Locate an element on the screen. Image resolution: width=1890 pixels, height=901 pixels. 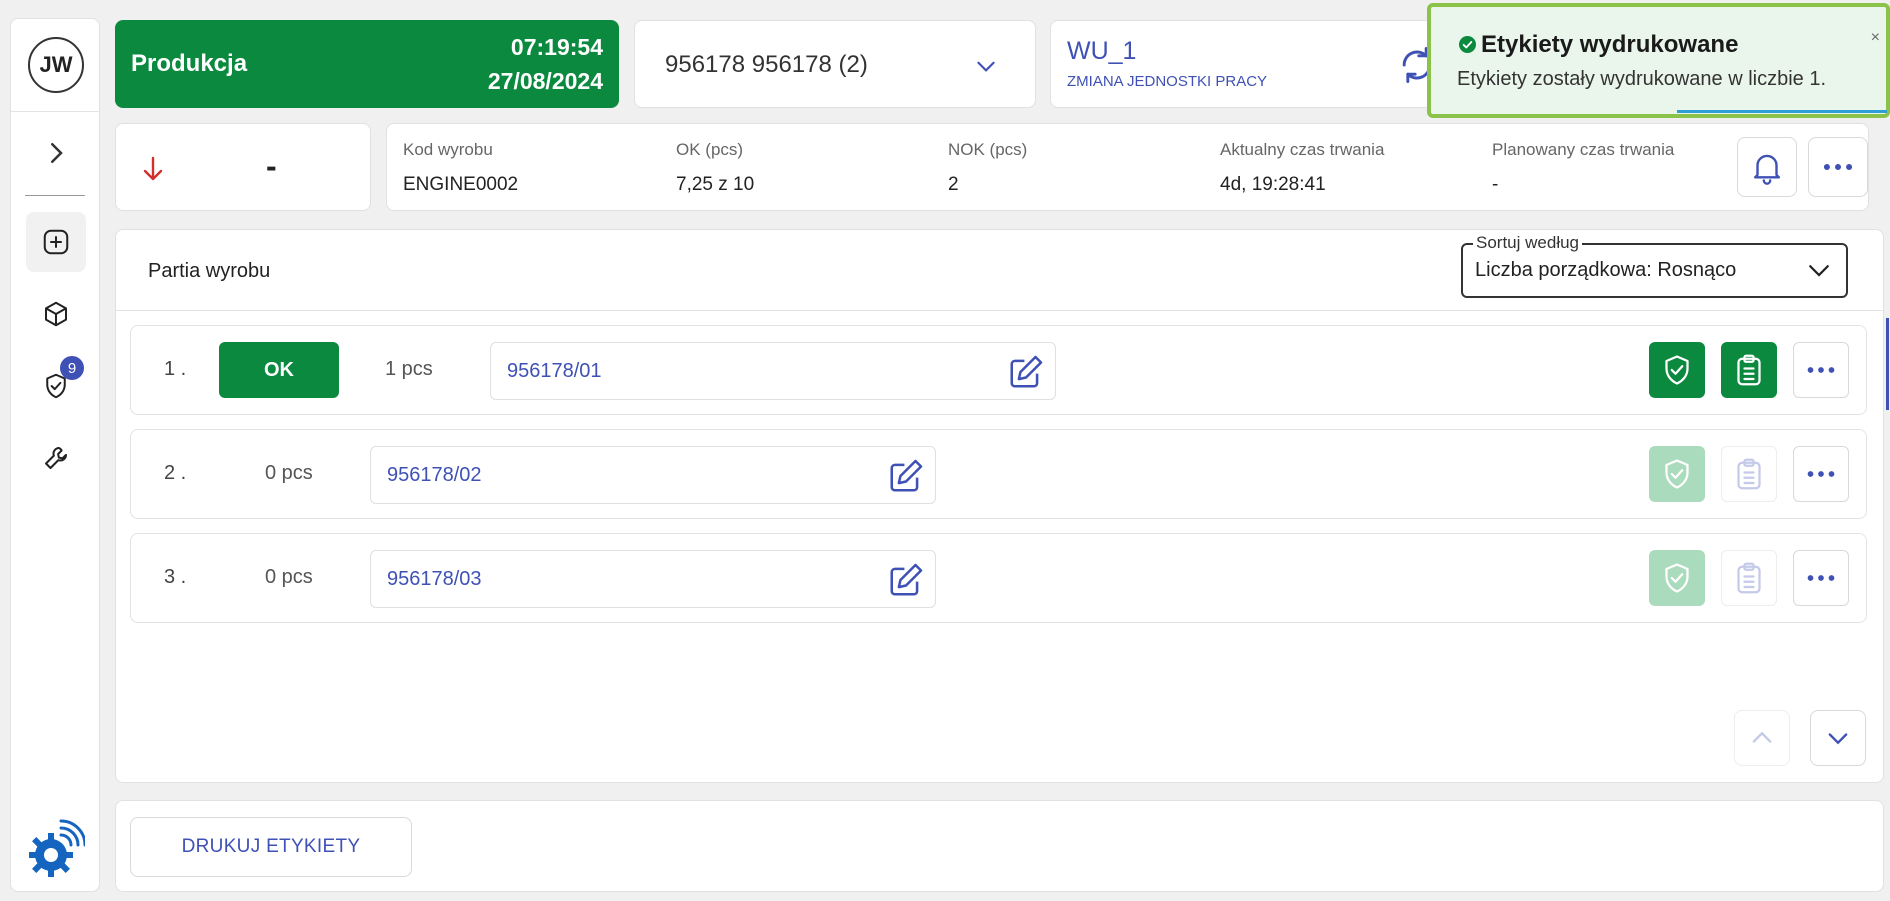
sidebar: JW 9 is located at coordinates (55, 455).